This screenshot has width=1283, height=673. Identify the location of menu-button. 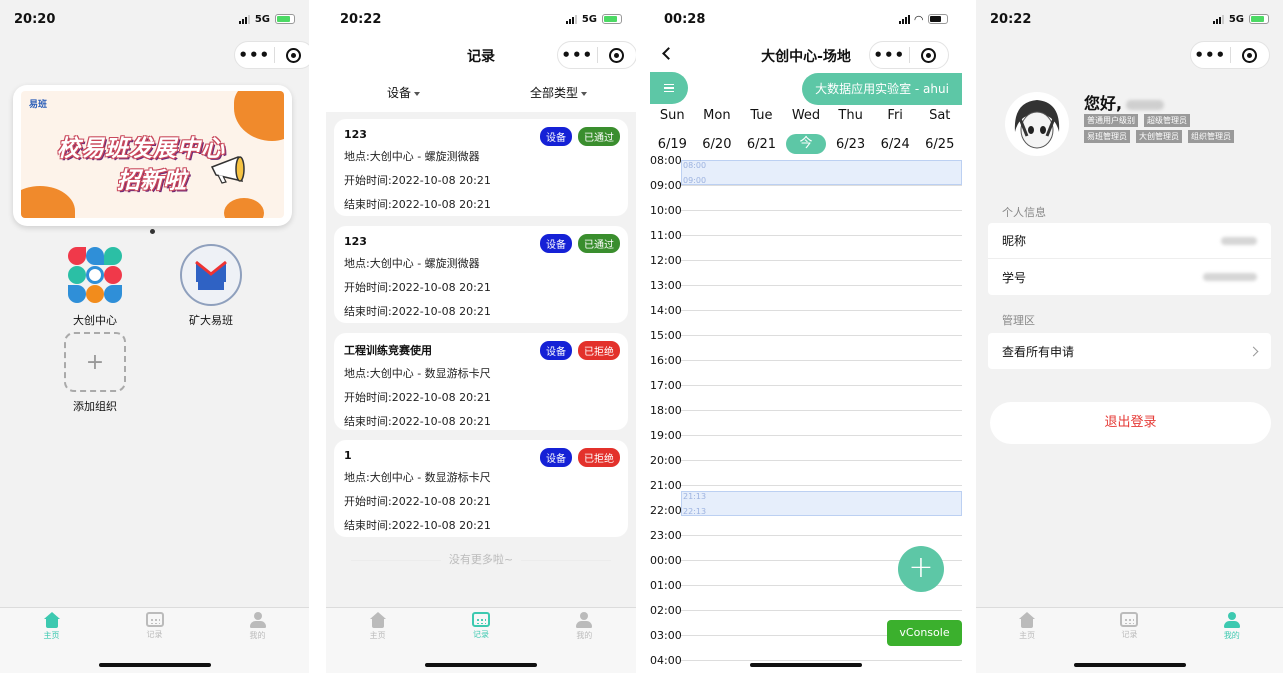
(669, 88).